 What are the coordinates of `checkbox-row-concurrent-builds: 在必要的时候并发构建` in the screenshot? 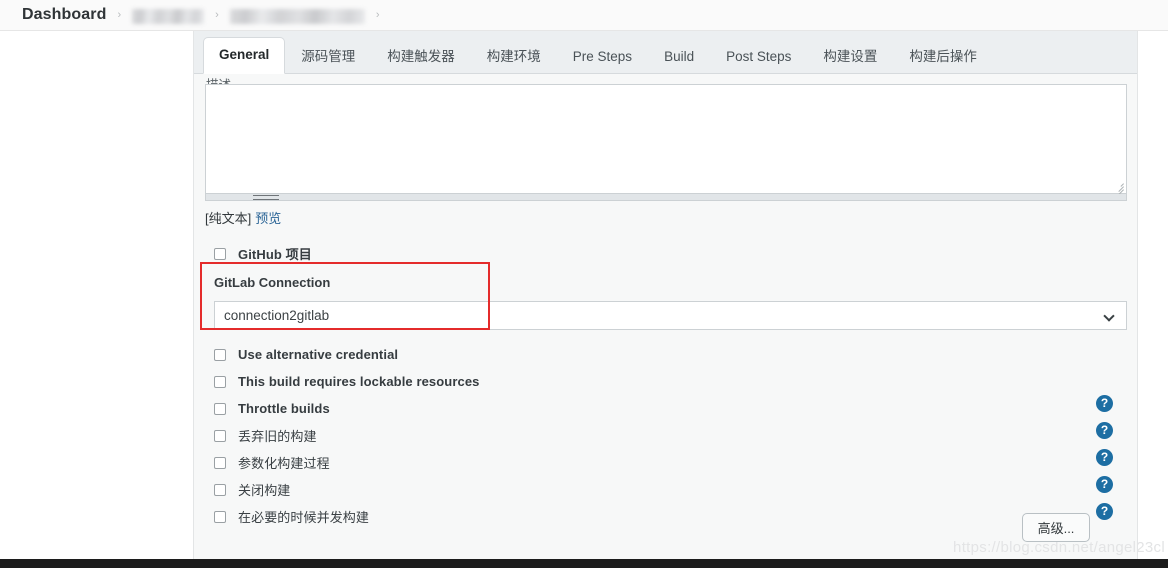 It's located at (665, 516).